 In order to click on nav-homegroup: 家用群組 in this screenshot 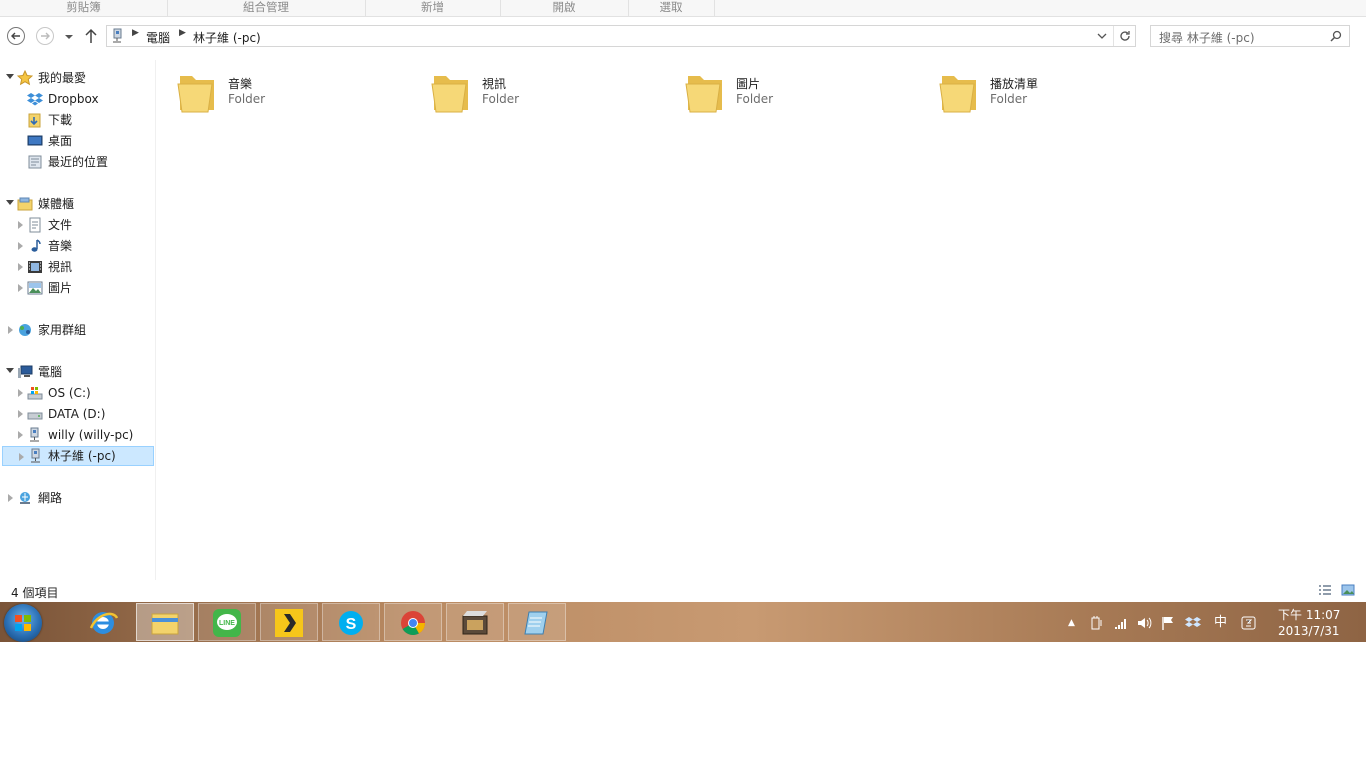, I will do `click(75, 330)`.